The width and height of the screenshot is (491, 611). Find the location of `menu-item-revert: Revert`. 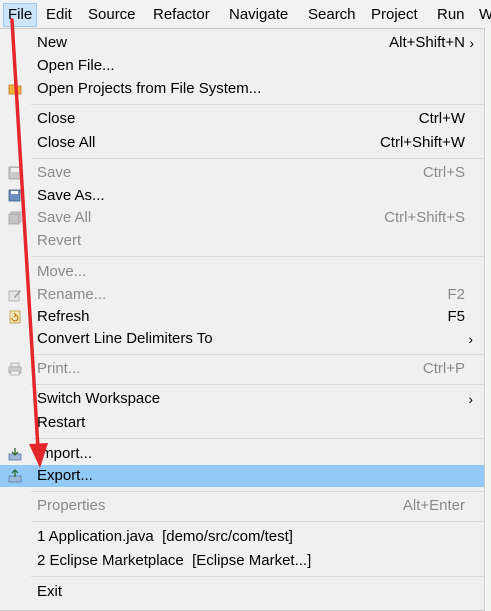

menu-item-revert: Revert is located at coordinates (242, 241).